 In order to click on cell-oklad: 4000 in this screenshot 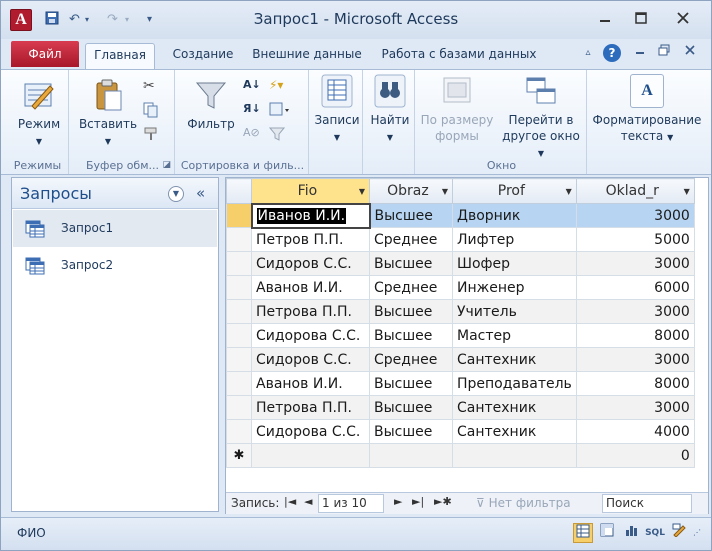, I will do `click(635, 431)`.